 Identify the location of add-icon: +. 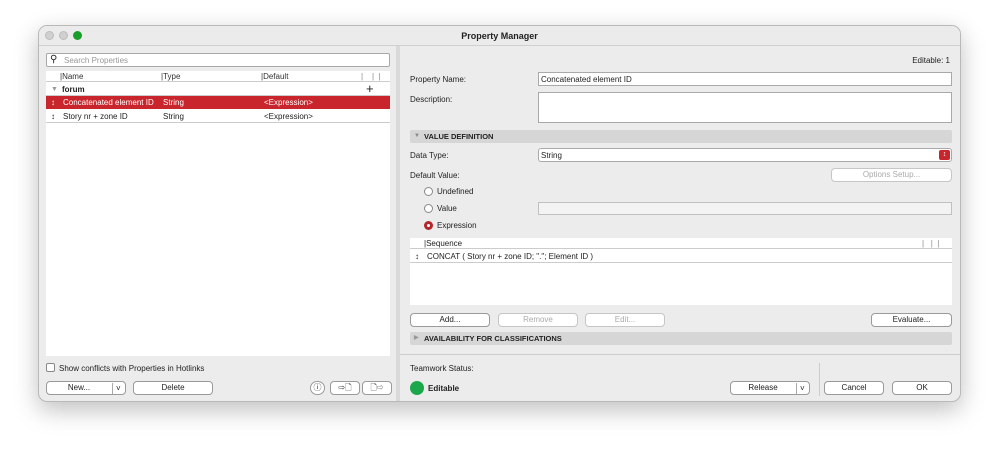
(370, 88).